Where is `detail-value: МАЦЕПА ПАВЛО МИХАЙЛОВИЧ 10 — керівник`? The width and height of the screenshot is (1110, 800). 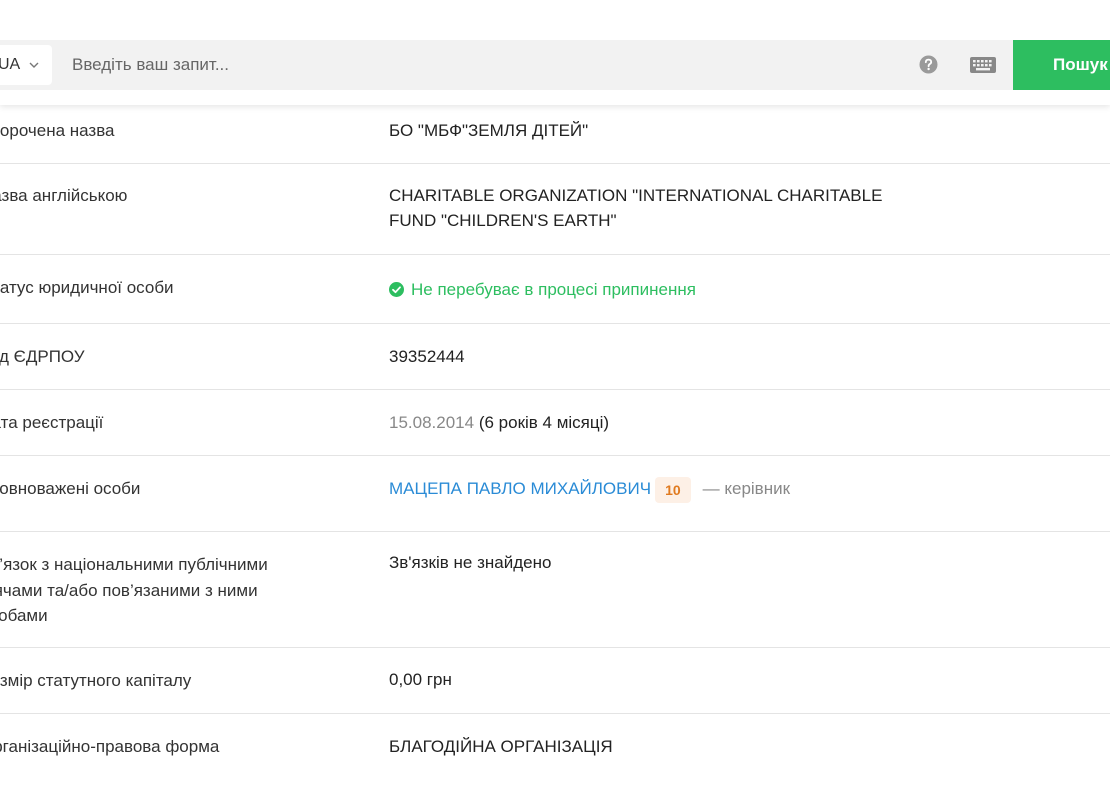 detail-value: МАЦЕПА ПАВЛО МИХАЙЛОВИЧ 10 — керівник is located at coordinates (669, 489).